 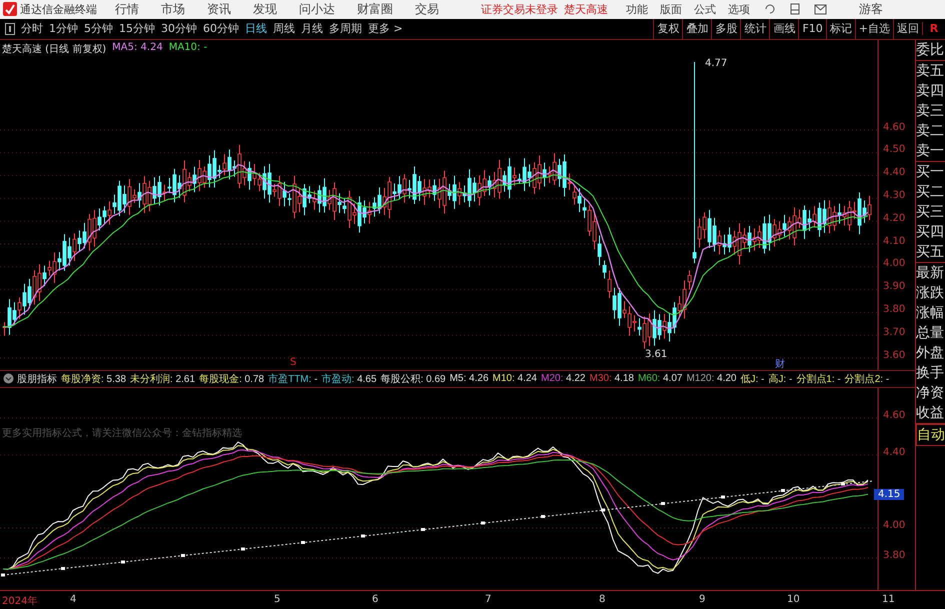 I want to click on menu-item: 资讯, so click(x=219, y=9).